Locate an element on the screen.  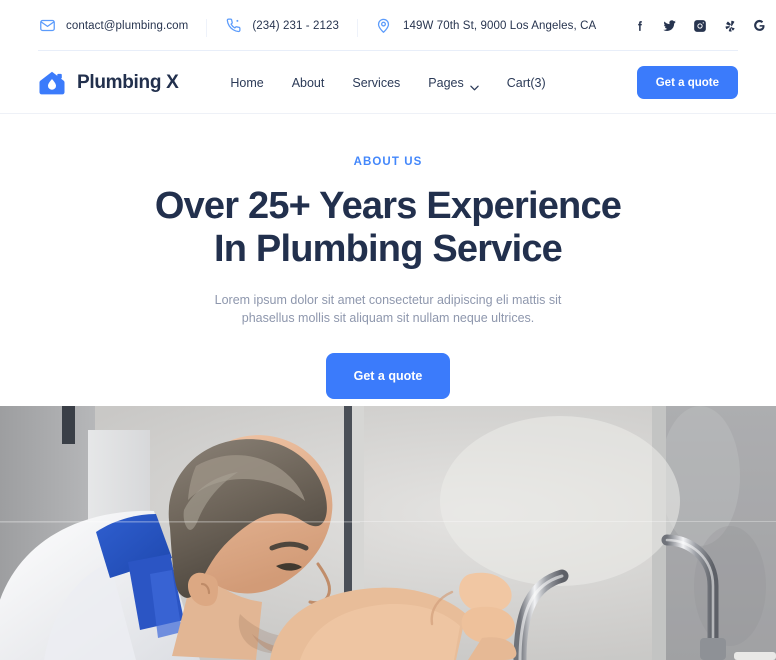
nav-item-home: Home is located at coordinates (246, 83).